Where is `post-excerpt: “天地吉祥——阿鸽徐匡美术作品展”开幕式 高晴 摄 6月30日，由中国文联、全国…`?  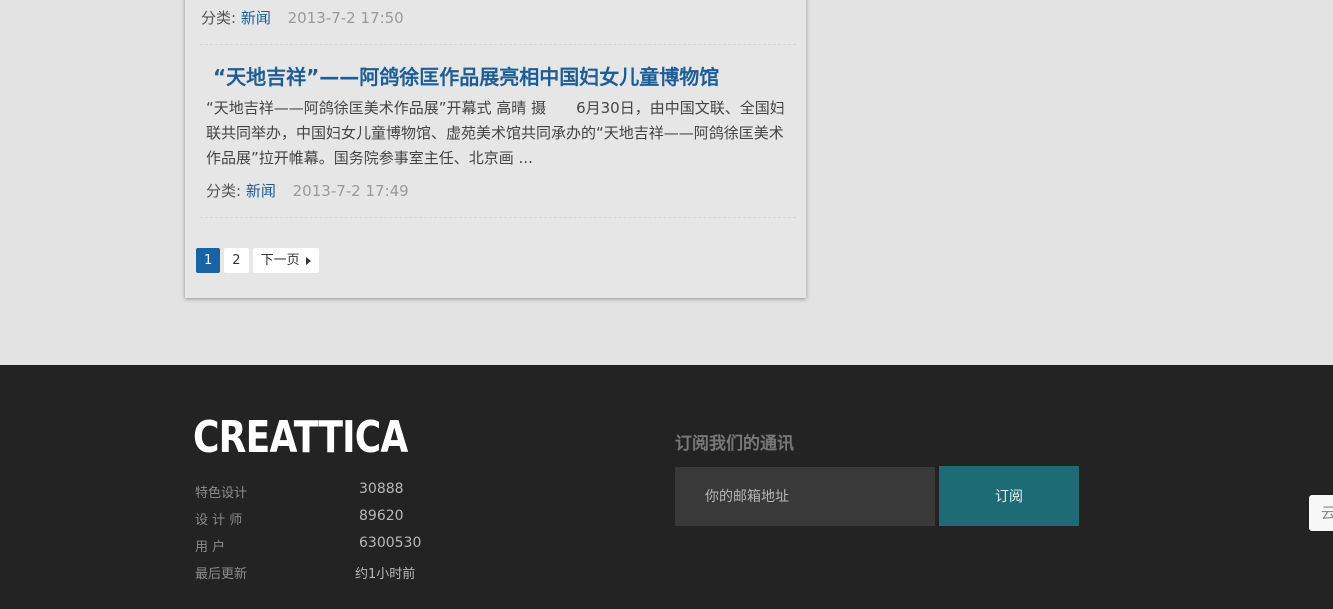
post-excerpt: “天地吉祥——阿鸽徐匡美术作品展”开幕式 高晴 摄 6月30日，由中国文联、全国… is located at coordinates (495, 133).